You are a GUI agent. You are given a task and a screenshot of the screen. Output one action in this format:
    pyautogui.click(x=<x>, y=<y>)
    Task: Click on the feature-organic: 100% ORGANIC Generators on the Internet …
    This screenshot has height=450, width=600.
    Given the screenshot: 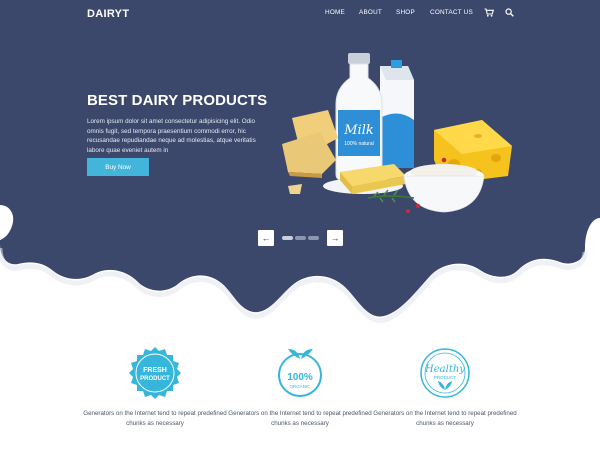 What is the action you would take?
    pyautogui.click(x=300, y=387)
    